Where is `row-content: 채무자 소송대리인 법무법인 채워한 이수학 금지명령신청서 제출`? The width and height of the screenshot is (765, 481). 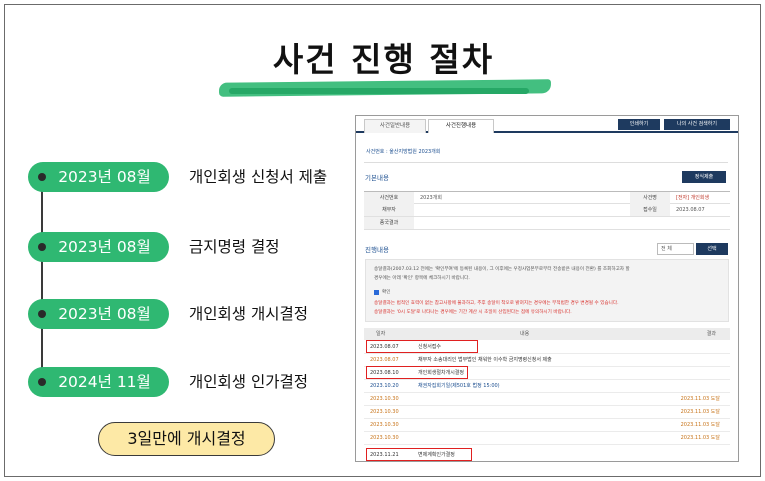
row-content: 채무자 소송대리인 법무법인 채워한 이수학 금지명령신청서 제출 is located at coordinates (485, 360).